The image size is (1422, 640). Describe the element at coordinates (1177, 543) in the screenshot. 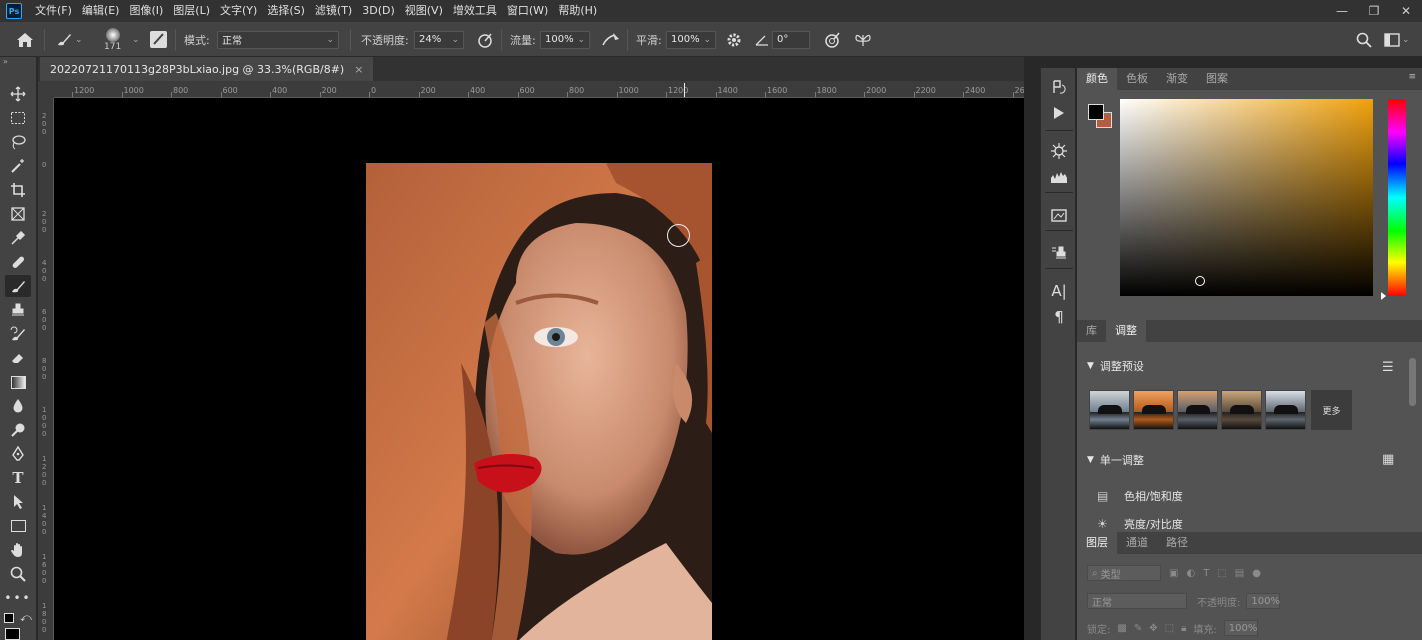

I see `panel-tab: 路径` at that location.